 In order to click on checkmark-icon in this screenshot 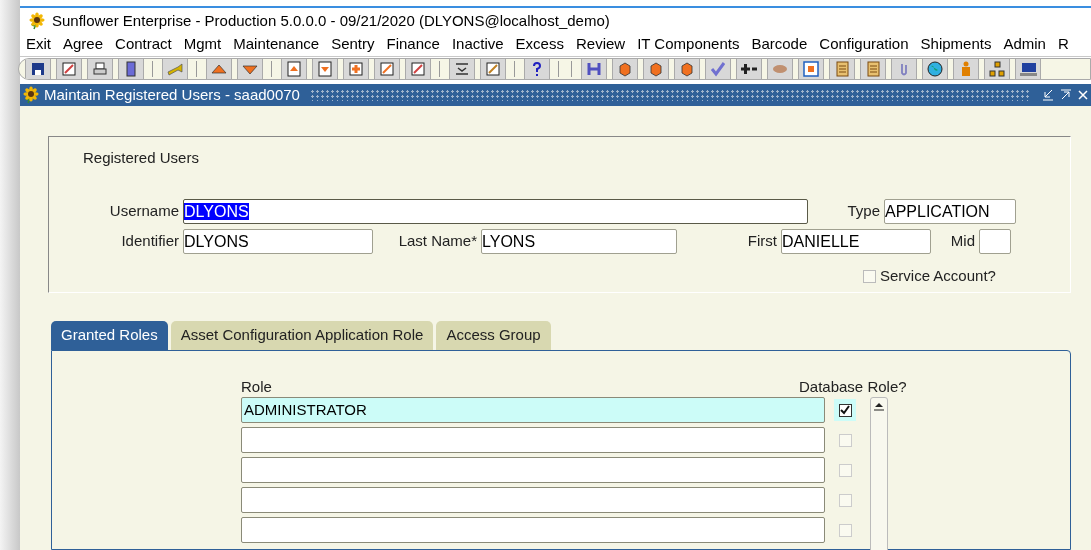, I will do `click(718, 68)`.